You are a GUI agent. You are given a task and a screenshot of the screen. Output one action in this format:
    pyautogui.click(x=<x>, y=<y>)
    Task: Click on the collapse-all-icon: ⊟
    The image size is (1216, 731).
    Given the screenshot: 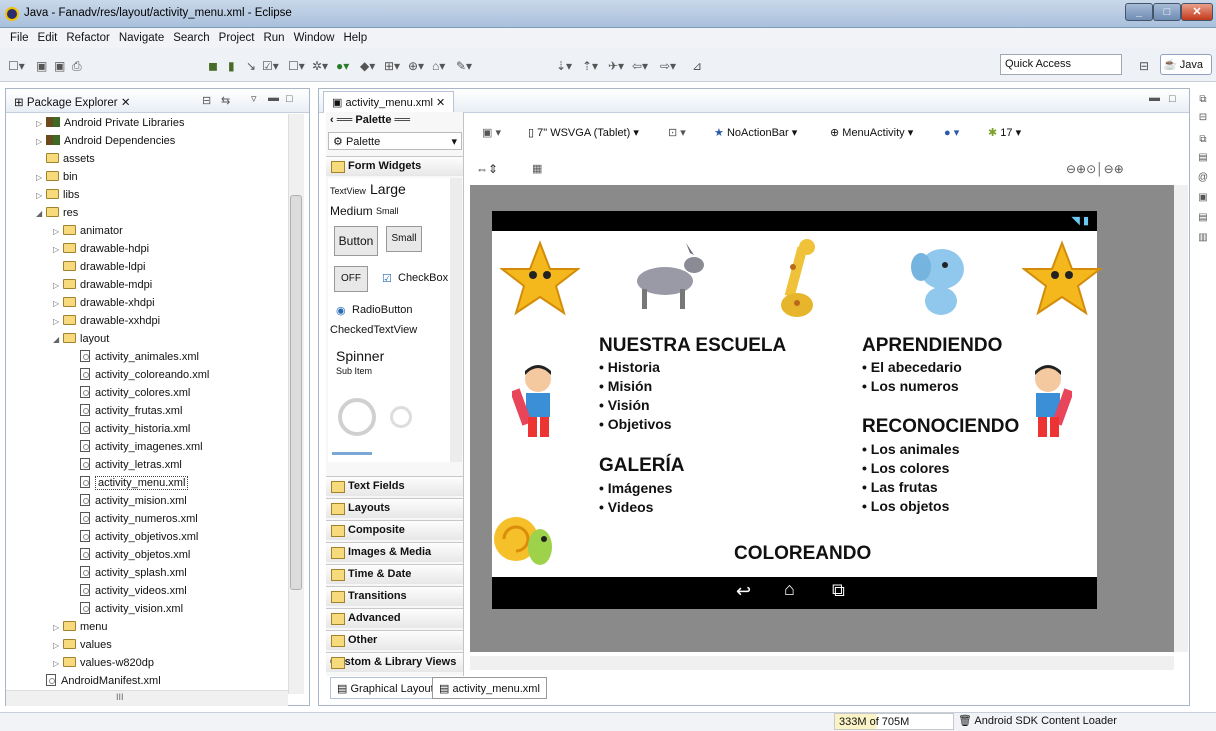 What is the action you would take?
    pyautogui.click(x=206, y=100)
    